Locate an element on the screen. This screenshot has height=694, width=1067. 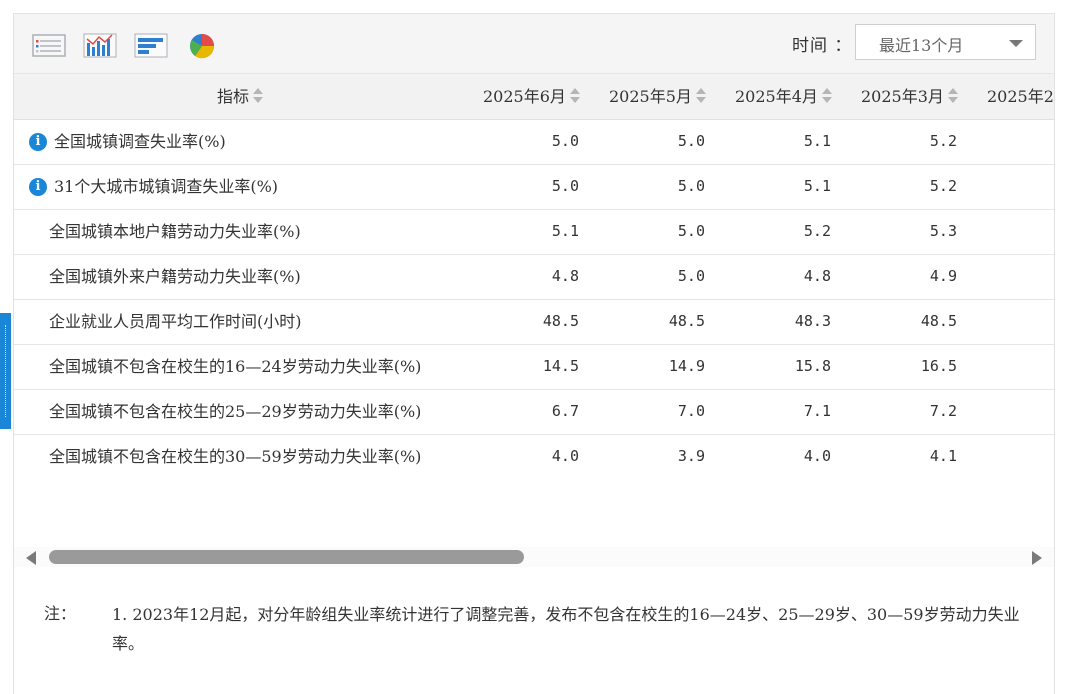
table-row: 全国城镇不包含在校生的30—59岁劳动力失业率(%) 4.0 3.9 4.0 4.1 is located at coordinates (534, 456).